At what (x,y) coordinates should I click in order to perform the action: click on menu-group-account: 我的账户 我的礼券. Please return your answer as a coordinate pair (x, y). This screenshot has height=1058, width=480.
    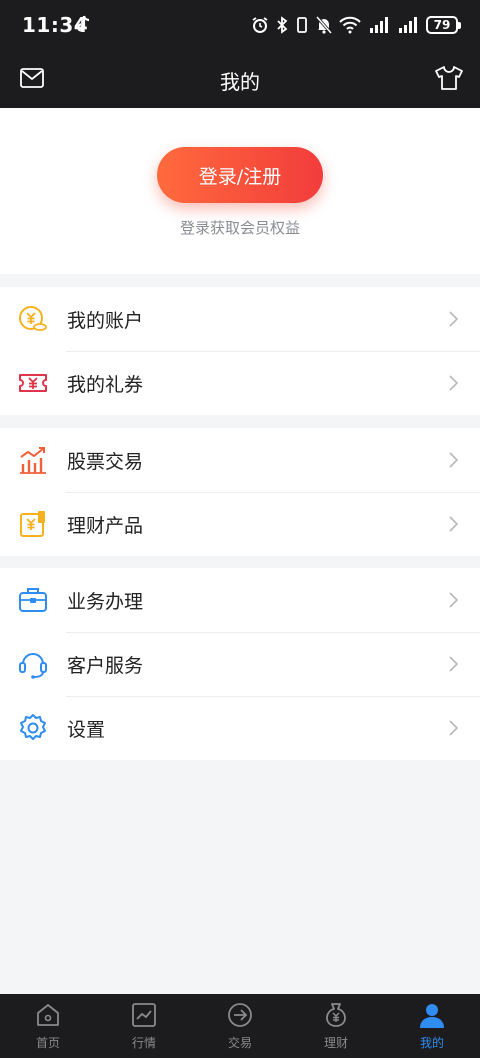
    Looking at the image, I should click on (240, 351).